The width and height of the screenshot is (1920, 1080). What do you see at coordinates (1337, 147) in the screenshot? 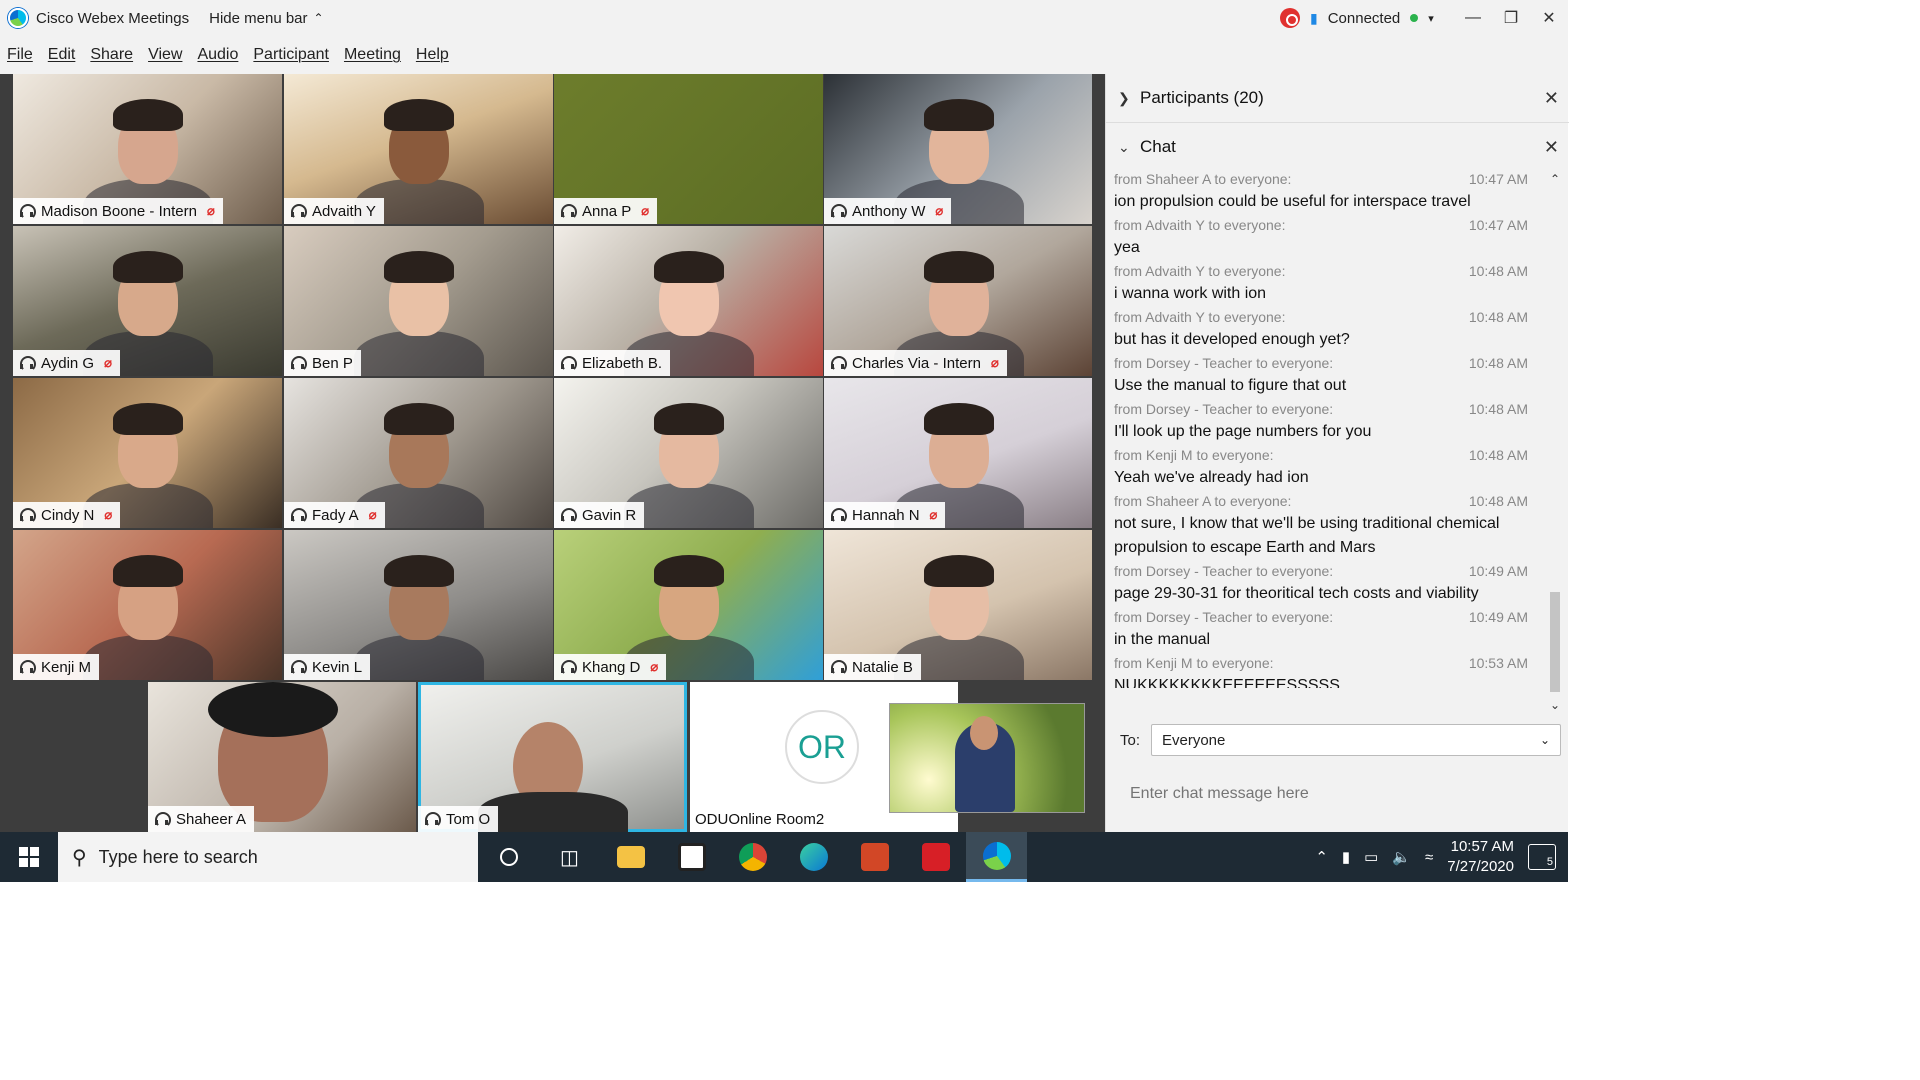
I see `chat-panel-header: ⌄ Chat ✕` at bounding box center [1337, 147].